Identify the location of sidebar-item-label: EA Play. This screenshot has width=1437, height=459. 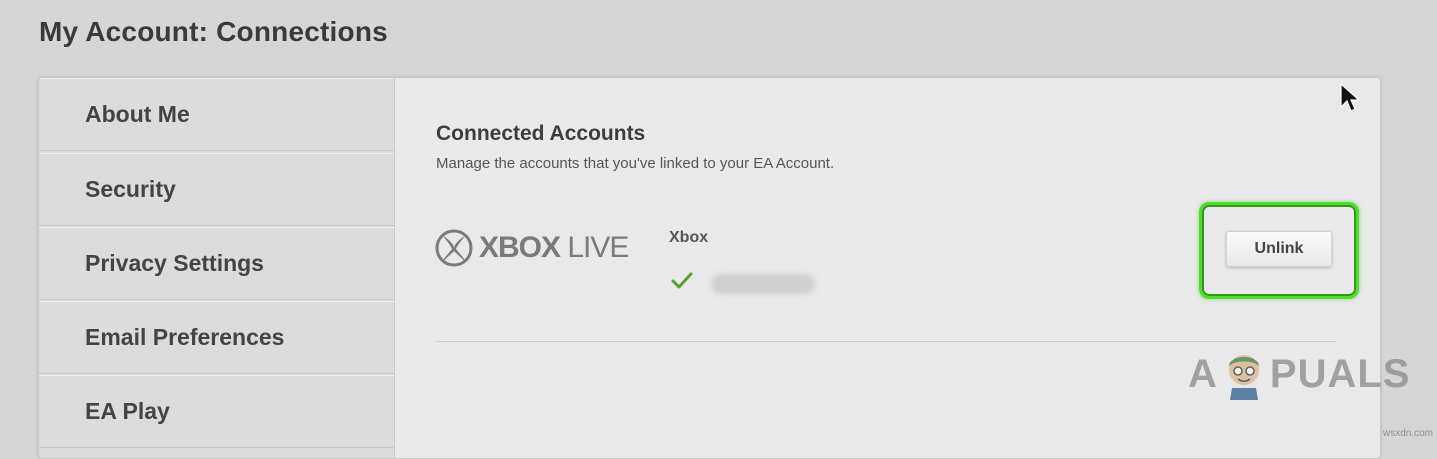
(127, 411).